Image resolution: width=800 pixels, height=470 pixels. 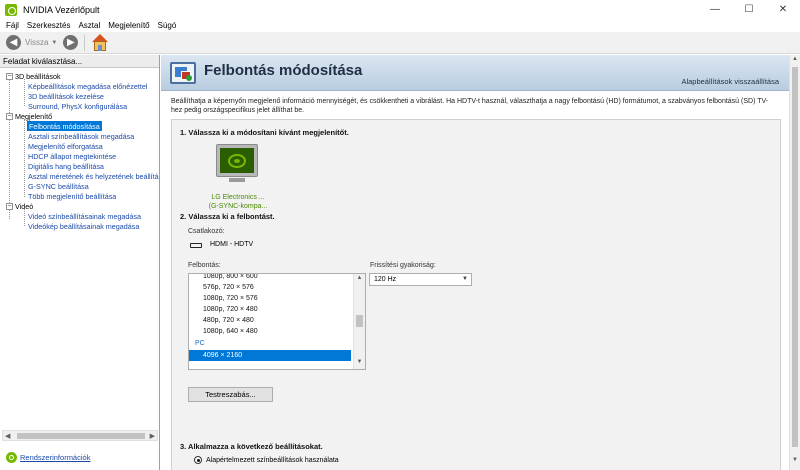 I want to click on back-button-label: Vissza, so click(x=36, y=42).